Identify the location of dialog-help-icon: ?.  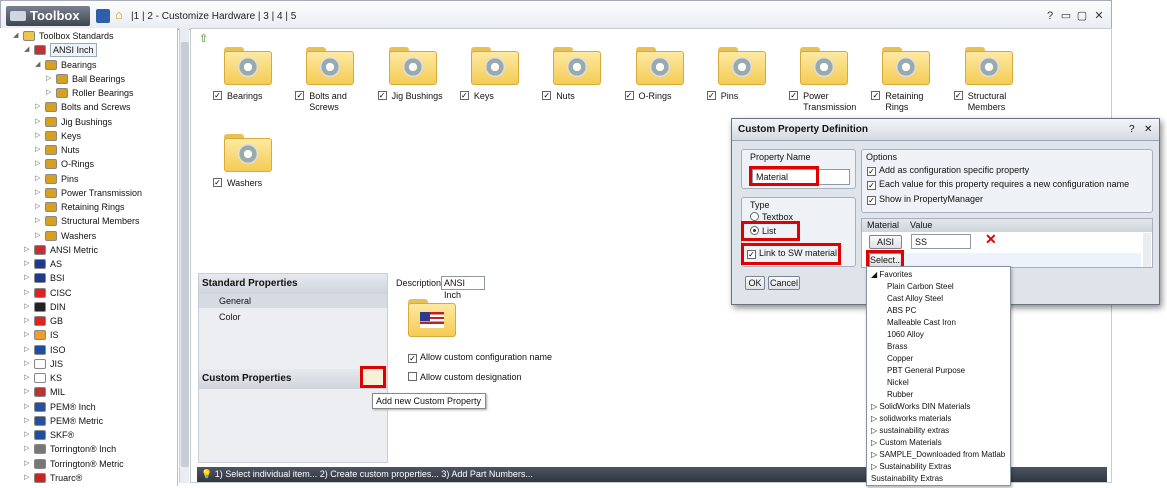
(1132, 129).